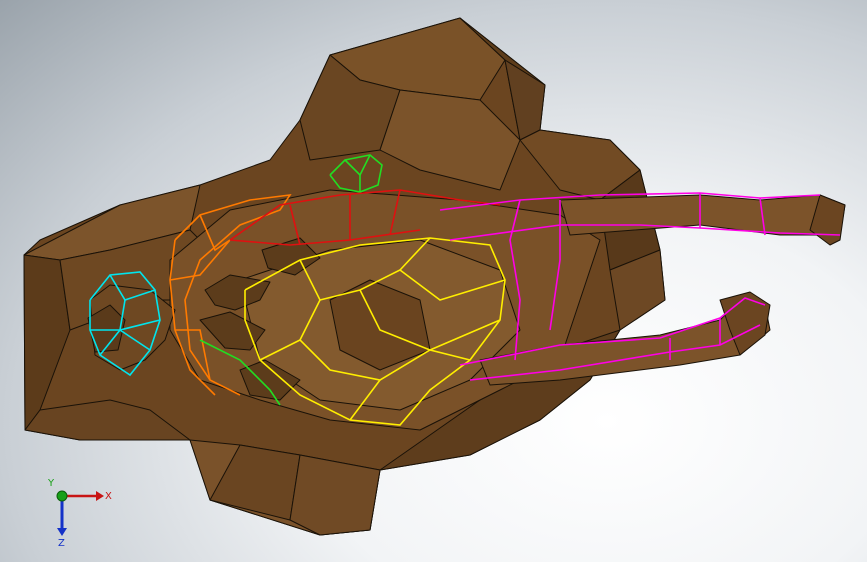  Describe the element at coordinates (108, 496) in the screenshot. I see `x-axis-label: X` at that location.